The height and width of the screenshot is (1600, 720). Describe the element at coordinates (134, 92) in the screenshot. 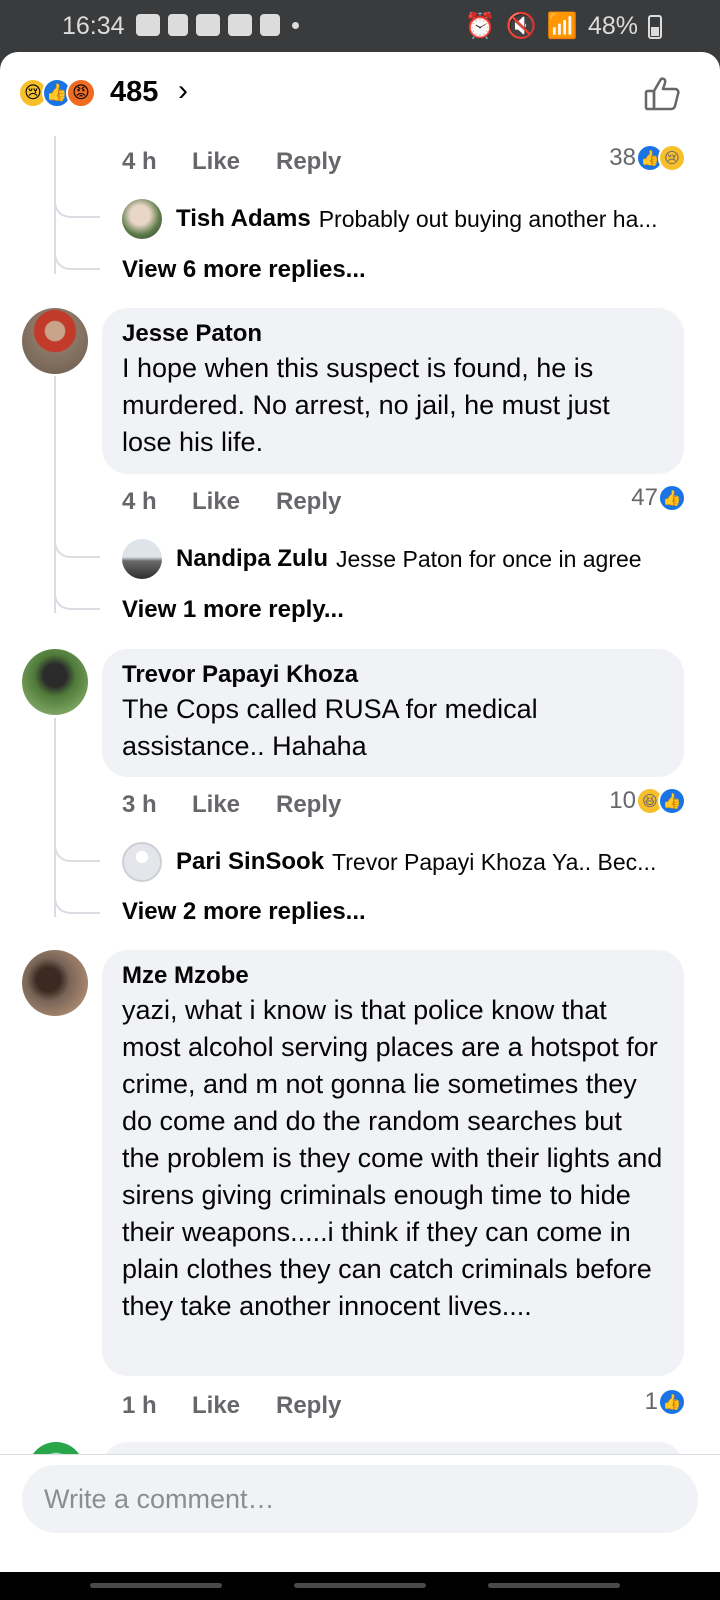

I see `reaction-count: 485` at that location.